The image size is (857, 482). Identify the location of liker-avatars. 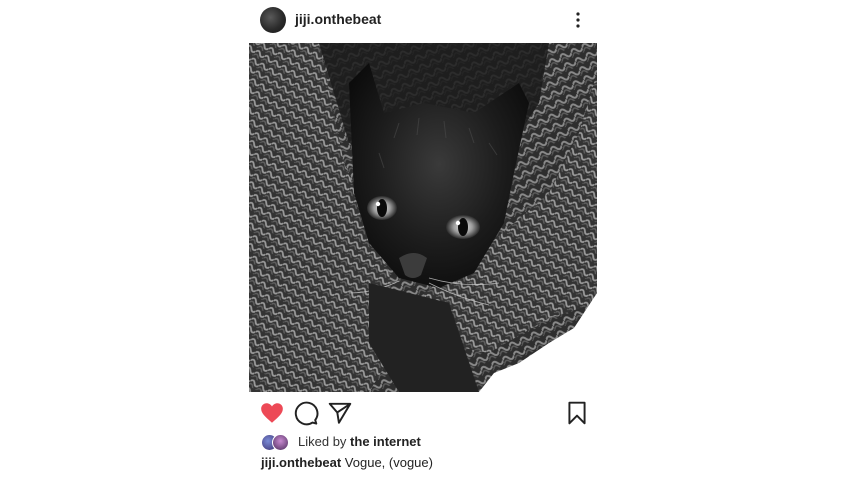
(276, 442).